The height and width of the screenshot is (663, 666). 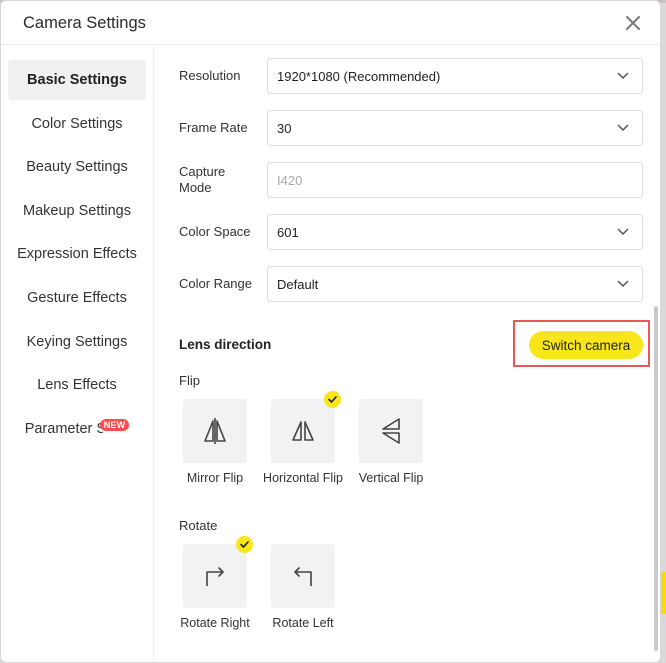 I want to click on rotate-left-option, so click(x=303, y=576).